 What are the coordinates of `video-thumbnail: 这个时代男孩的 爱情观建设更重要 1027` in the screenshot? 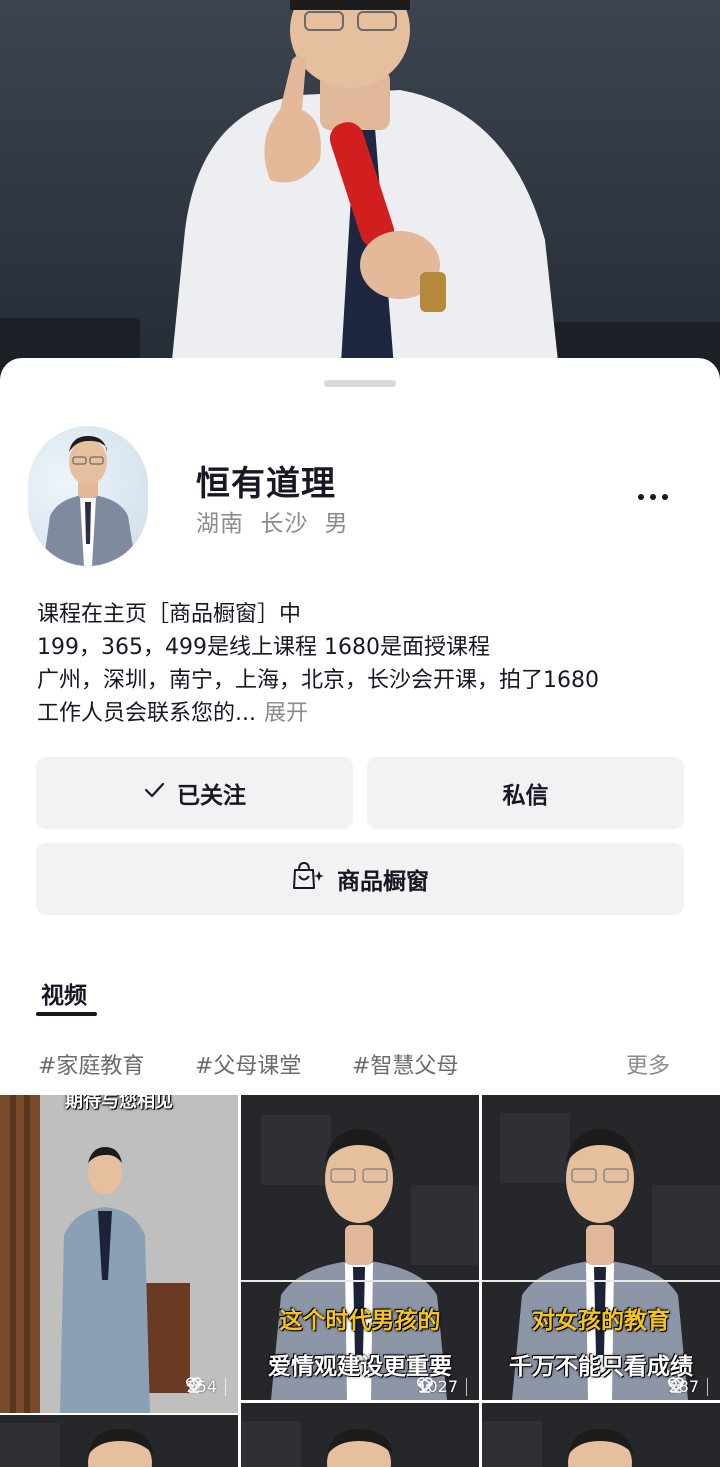 It's located at (360, 1247).